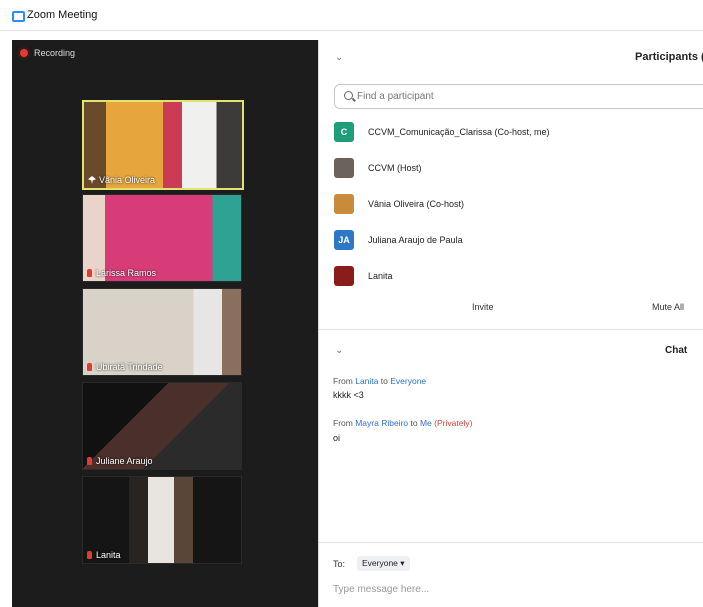  I want to click on video-tile: Lanita, so click(162, 520).